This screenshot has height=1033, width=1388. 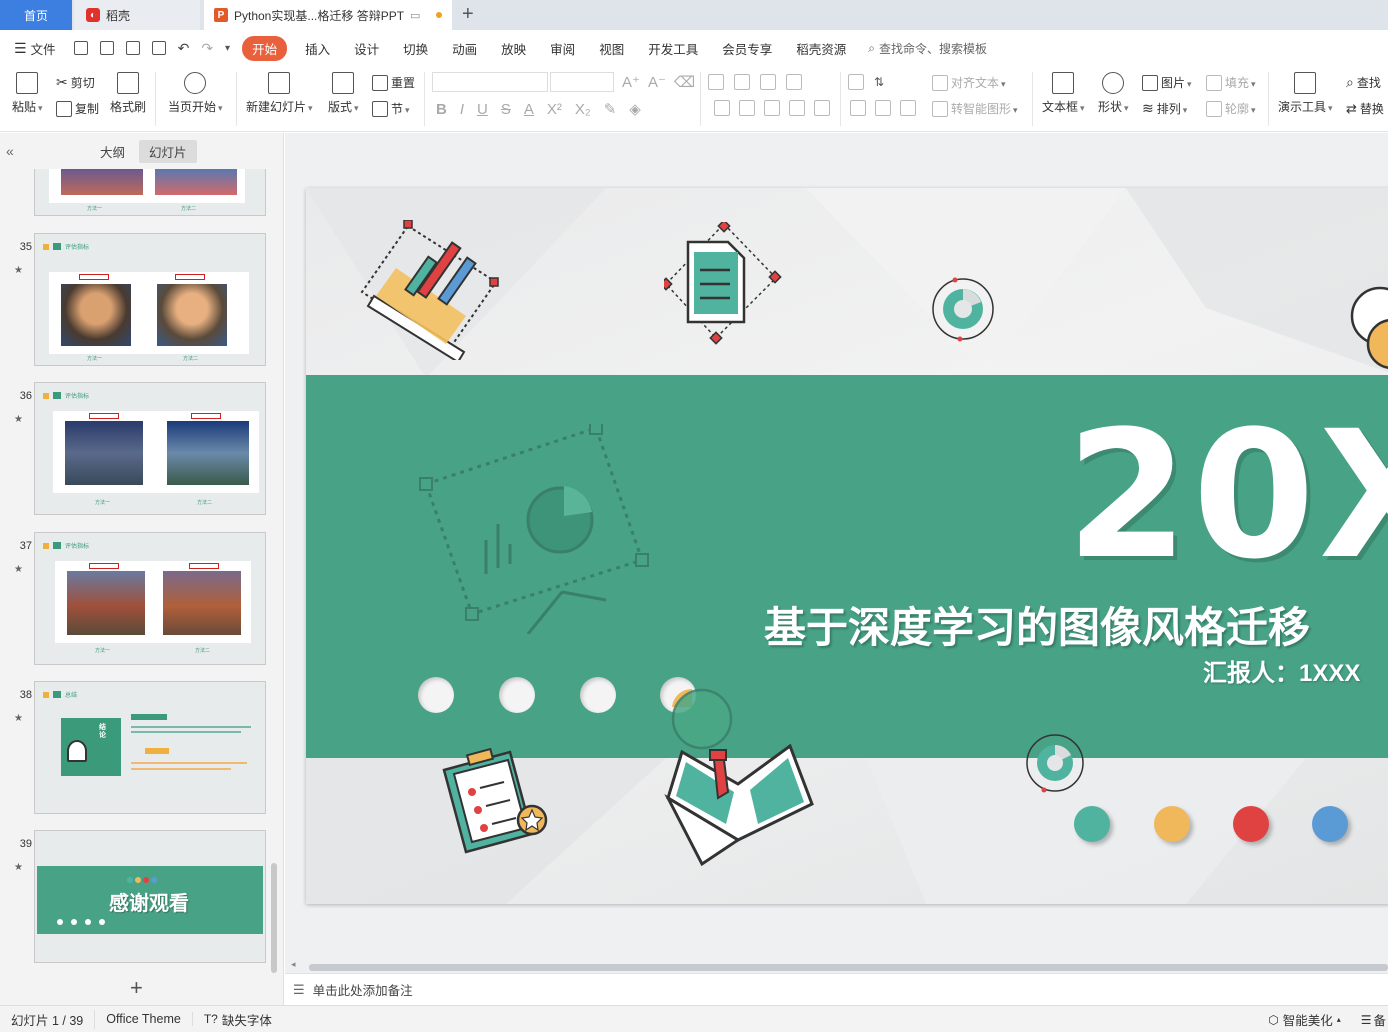 I want to click on phonetic-icon: ✎, so click(x=610, y=109).